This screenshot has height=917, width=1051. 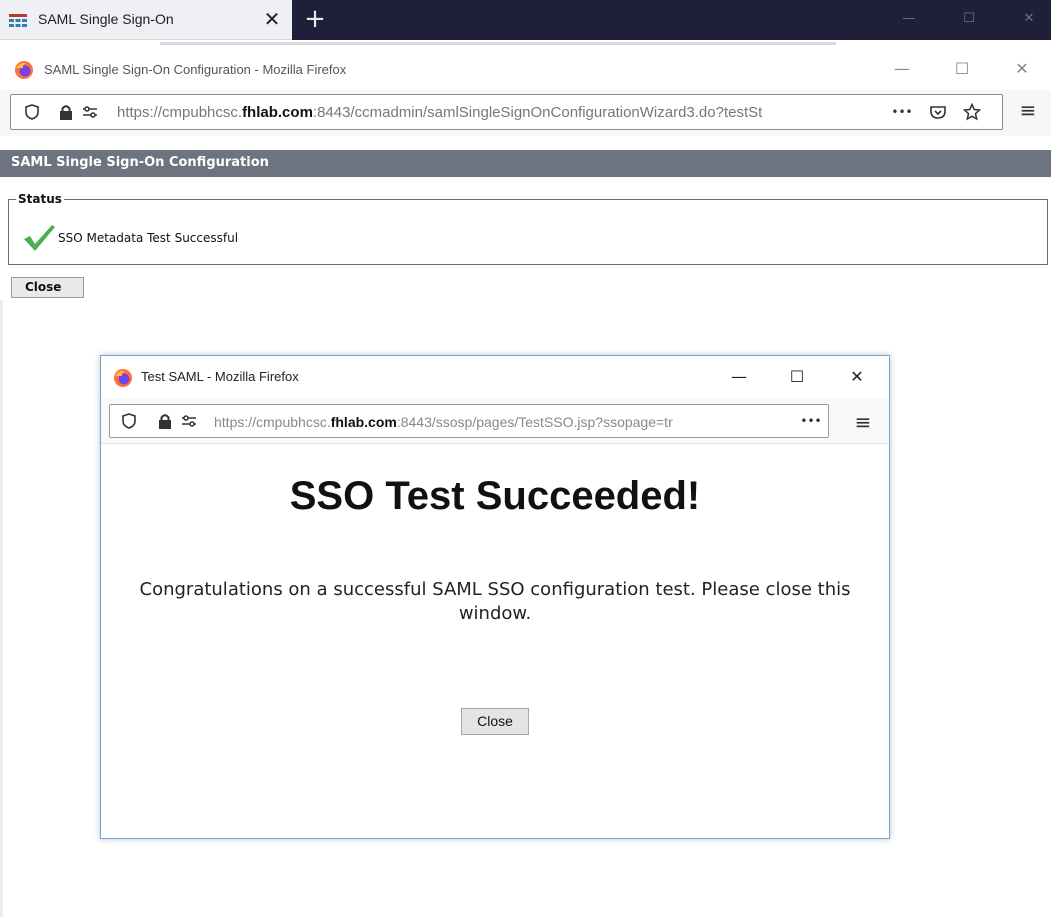 What do you see at coordinates (739, 377) in the screenshot?
I see `popup-minimize-icon: —` at bounding box center [739, 377].